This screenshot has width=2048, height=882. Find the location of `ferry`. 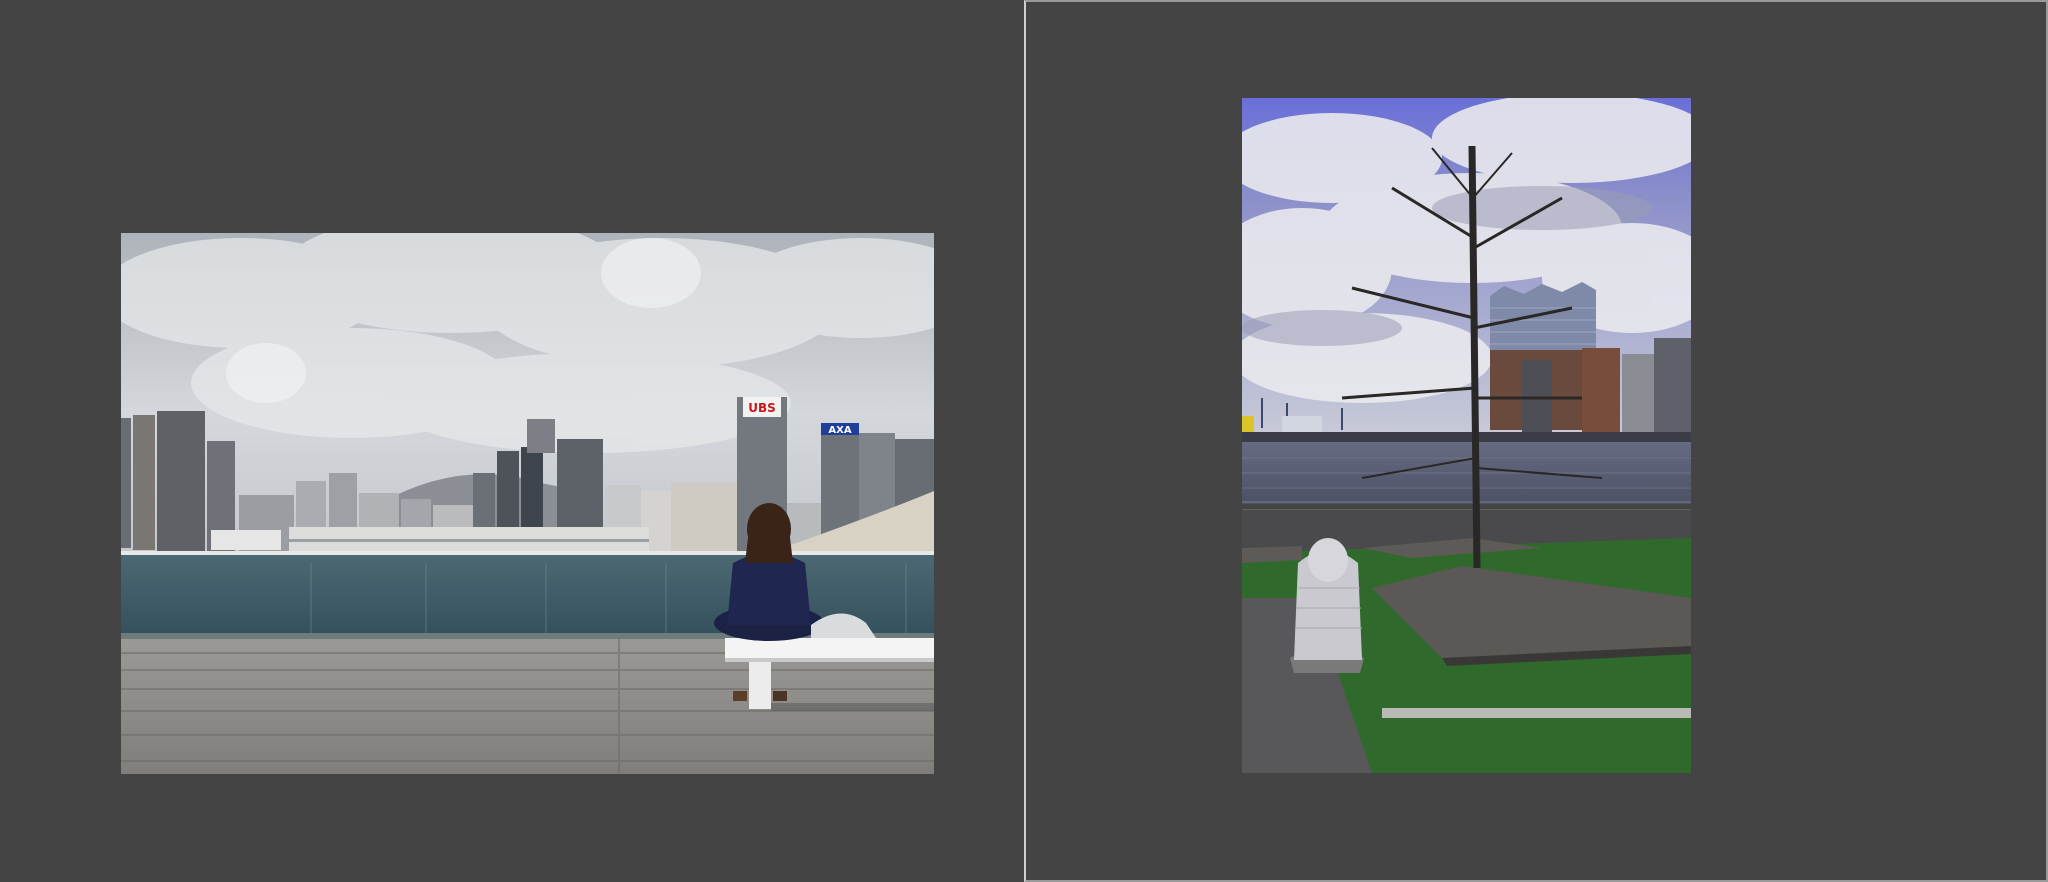

ferry is located at coordinates (246, 540).